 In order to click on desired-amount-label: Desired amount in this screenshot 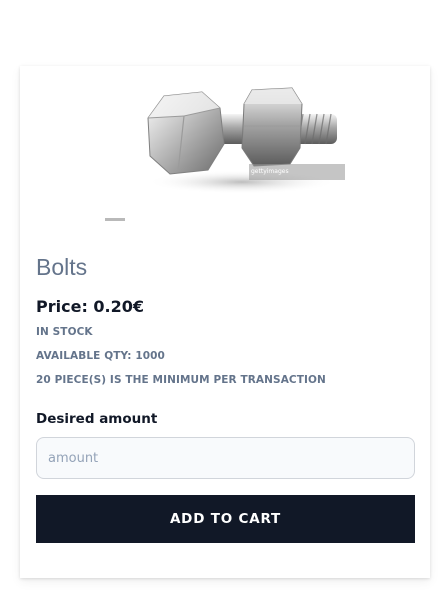, I will do `click(97, 419)`.